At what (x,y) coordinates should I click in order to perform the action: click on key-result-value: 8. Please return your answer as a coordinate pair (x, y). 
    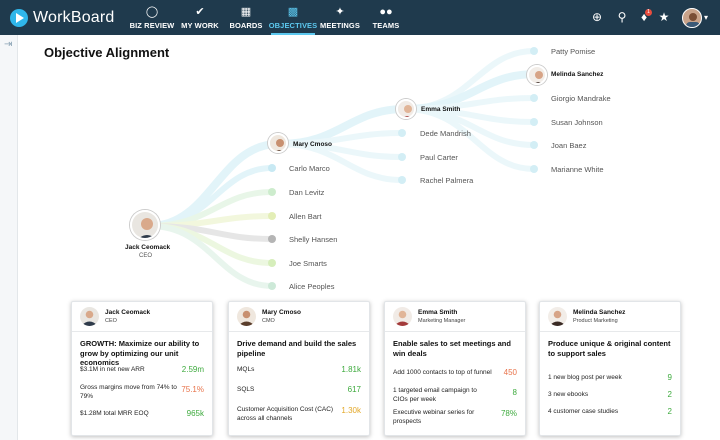
    Looking at the image, I should click on (514, 392).